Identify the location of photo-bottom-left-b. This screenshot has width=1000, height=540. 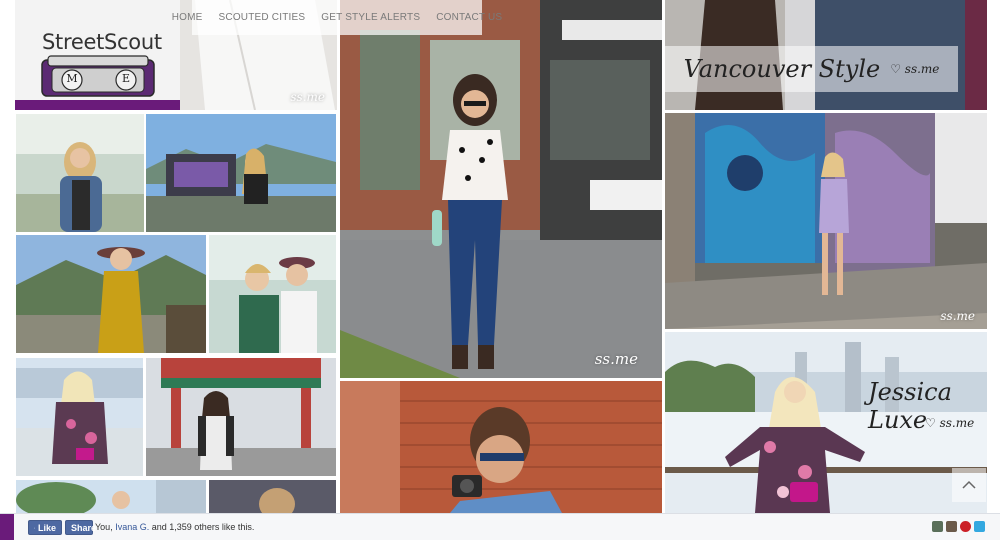
(272, 496).